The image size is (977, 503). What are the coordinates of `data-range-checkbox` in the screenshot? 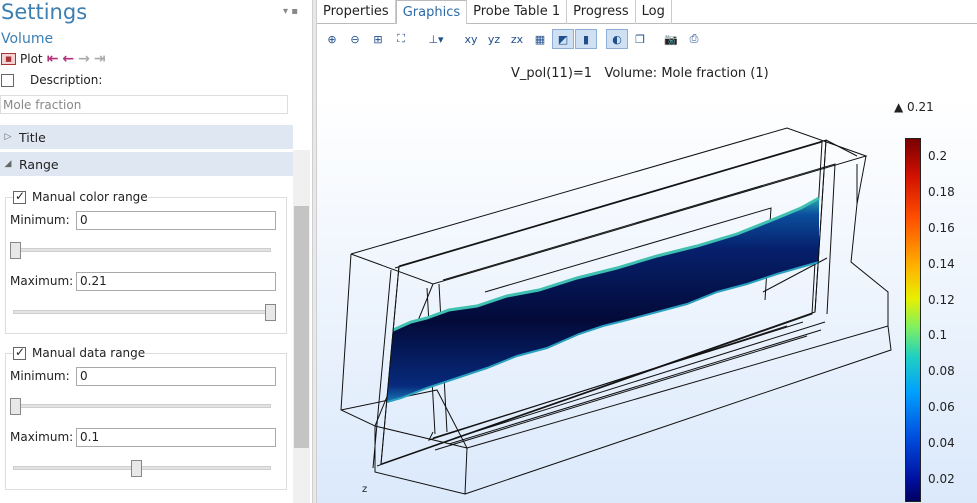 It's located at (19, 352).